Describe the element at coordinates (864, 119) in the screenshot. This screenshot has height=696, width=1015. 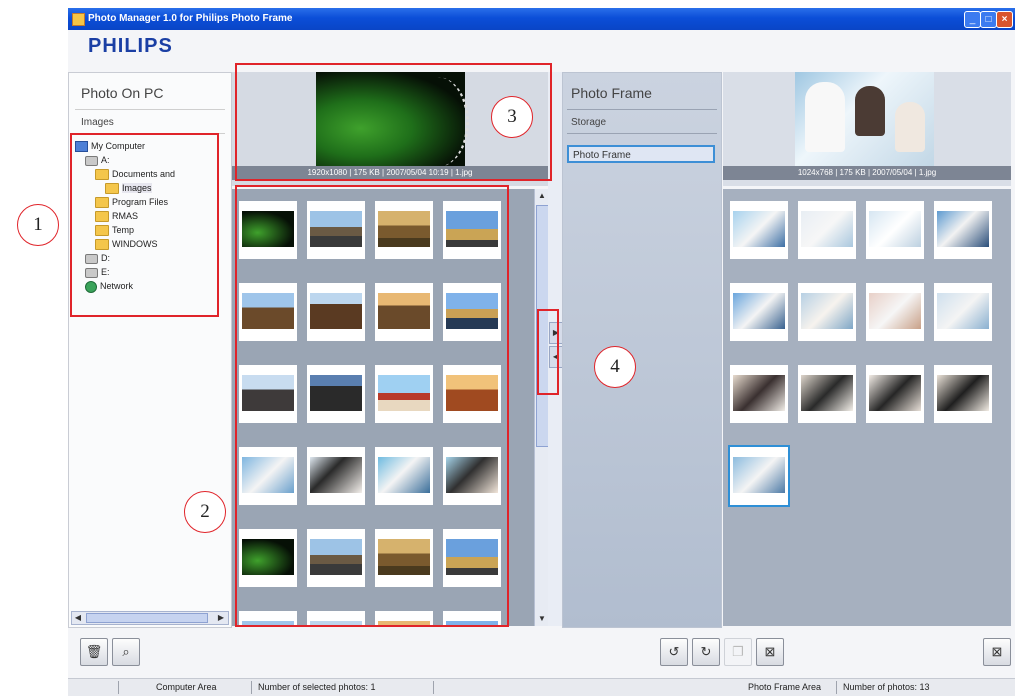
I see `preview-image` at that location.